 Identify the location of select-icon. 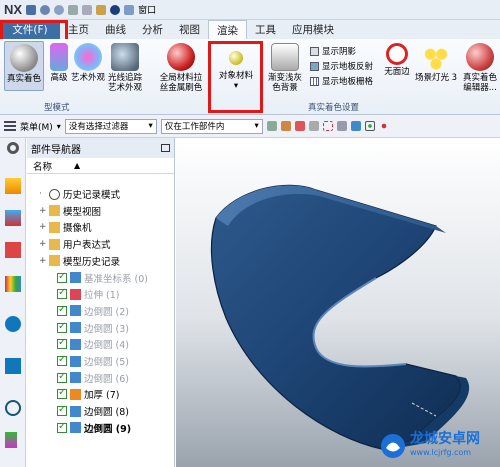
(299, 126).